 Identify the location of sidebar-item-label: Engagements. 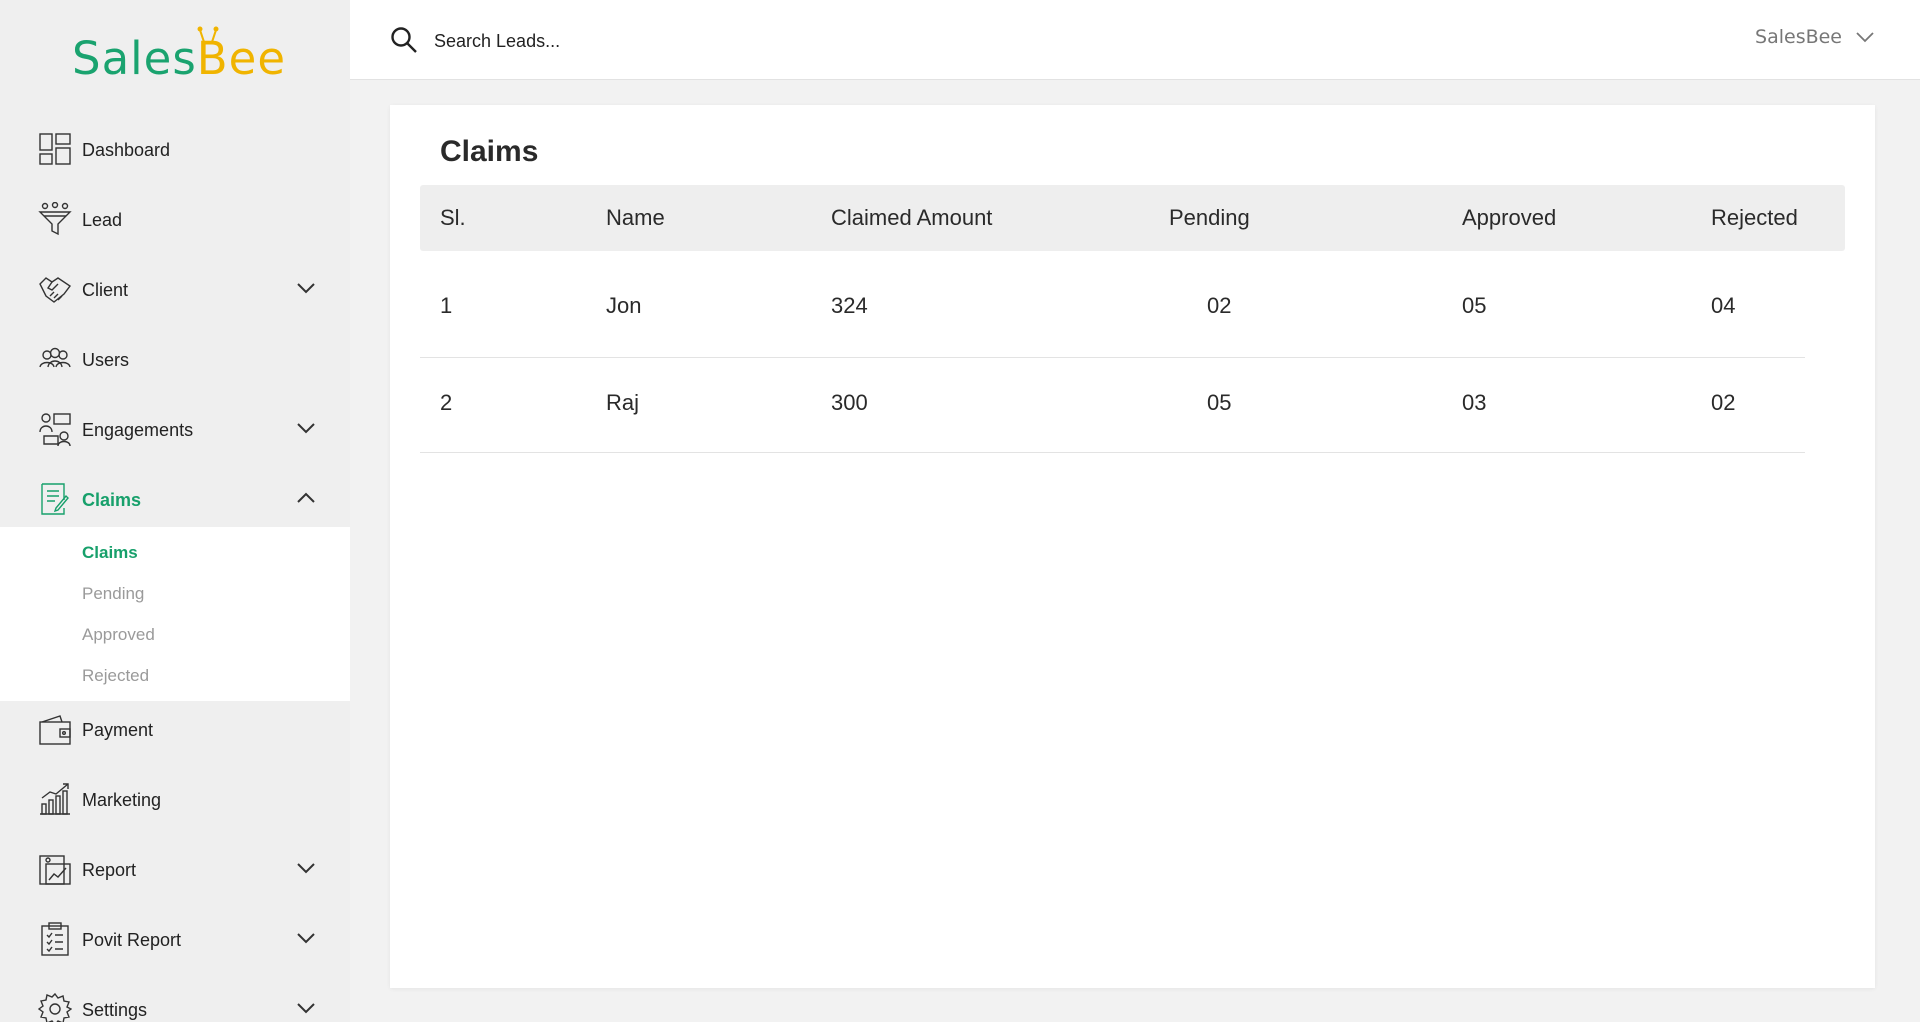
(138, 429).